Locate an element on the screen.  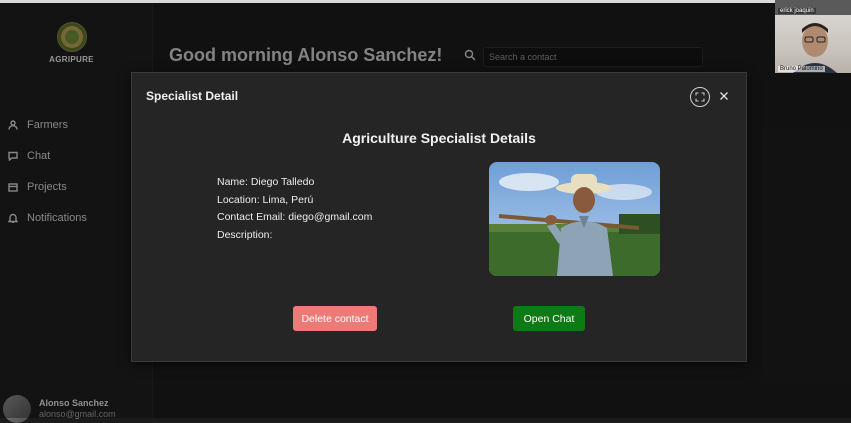
specialist-photo is located at coordinates (574, 219).